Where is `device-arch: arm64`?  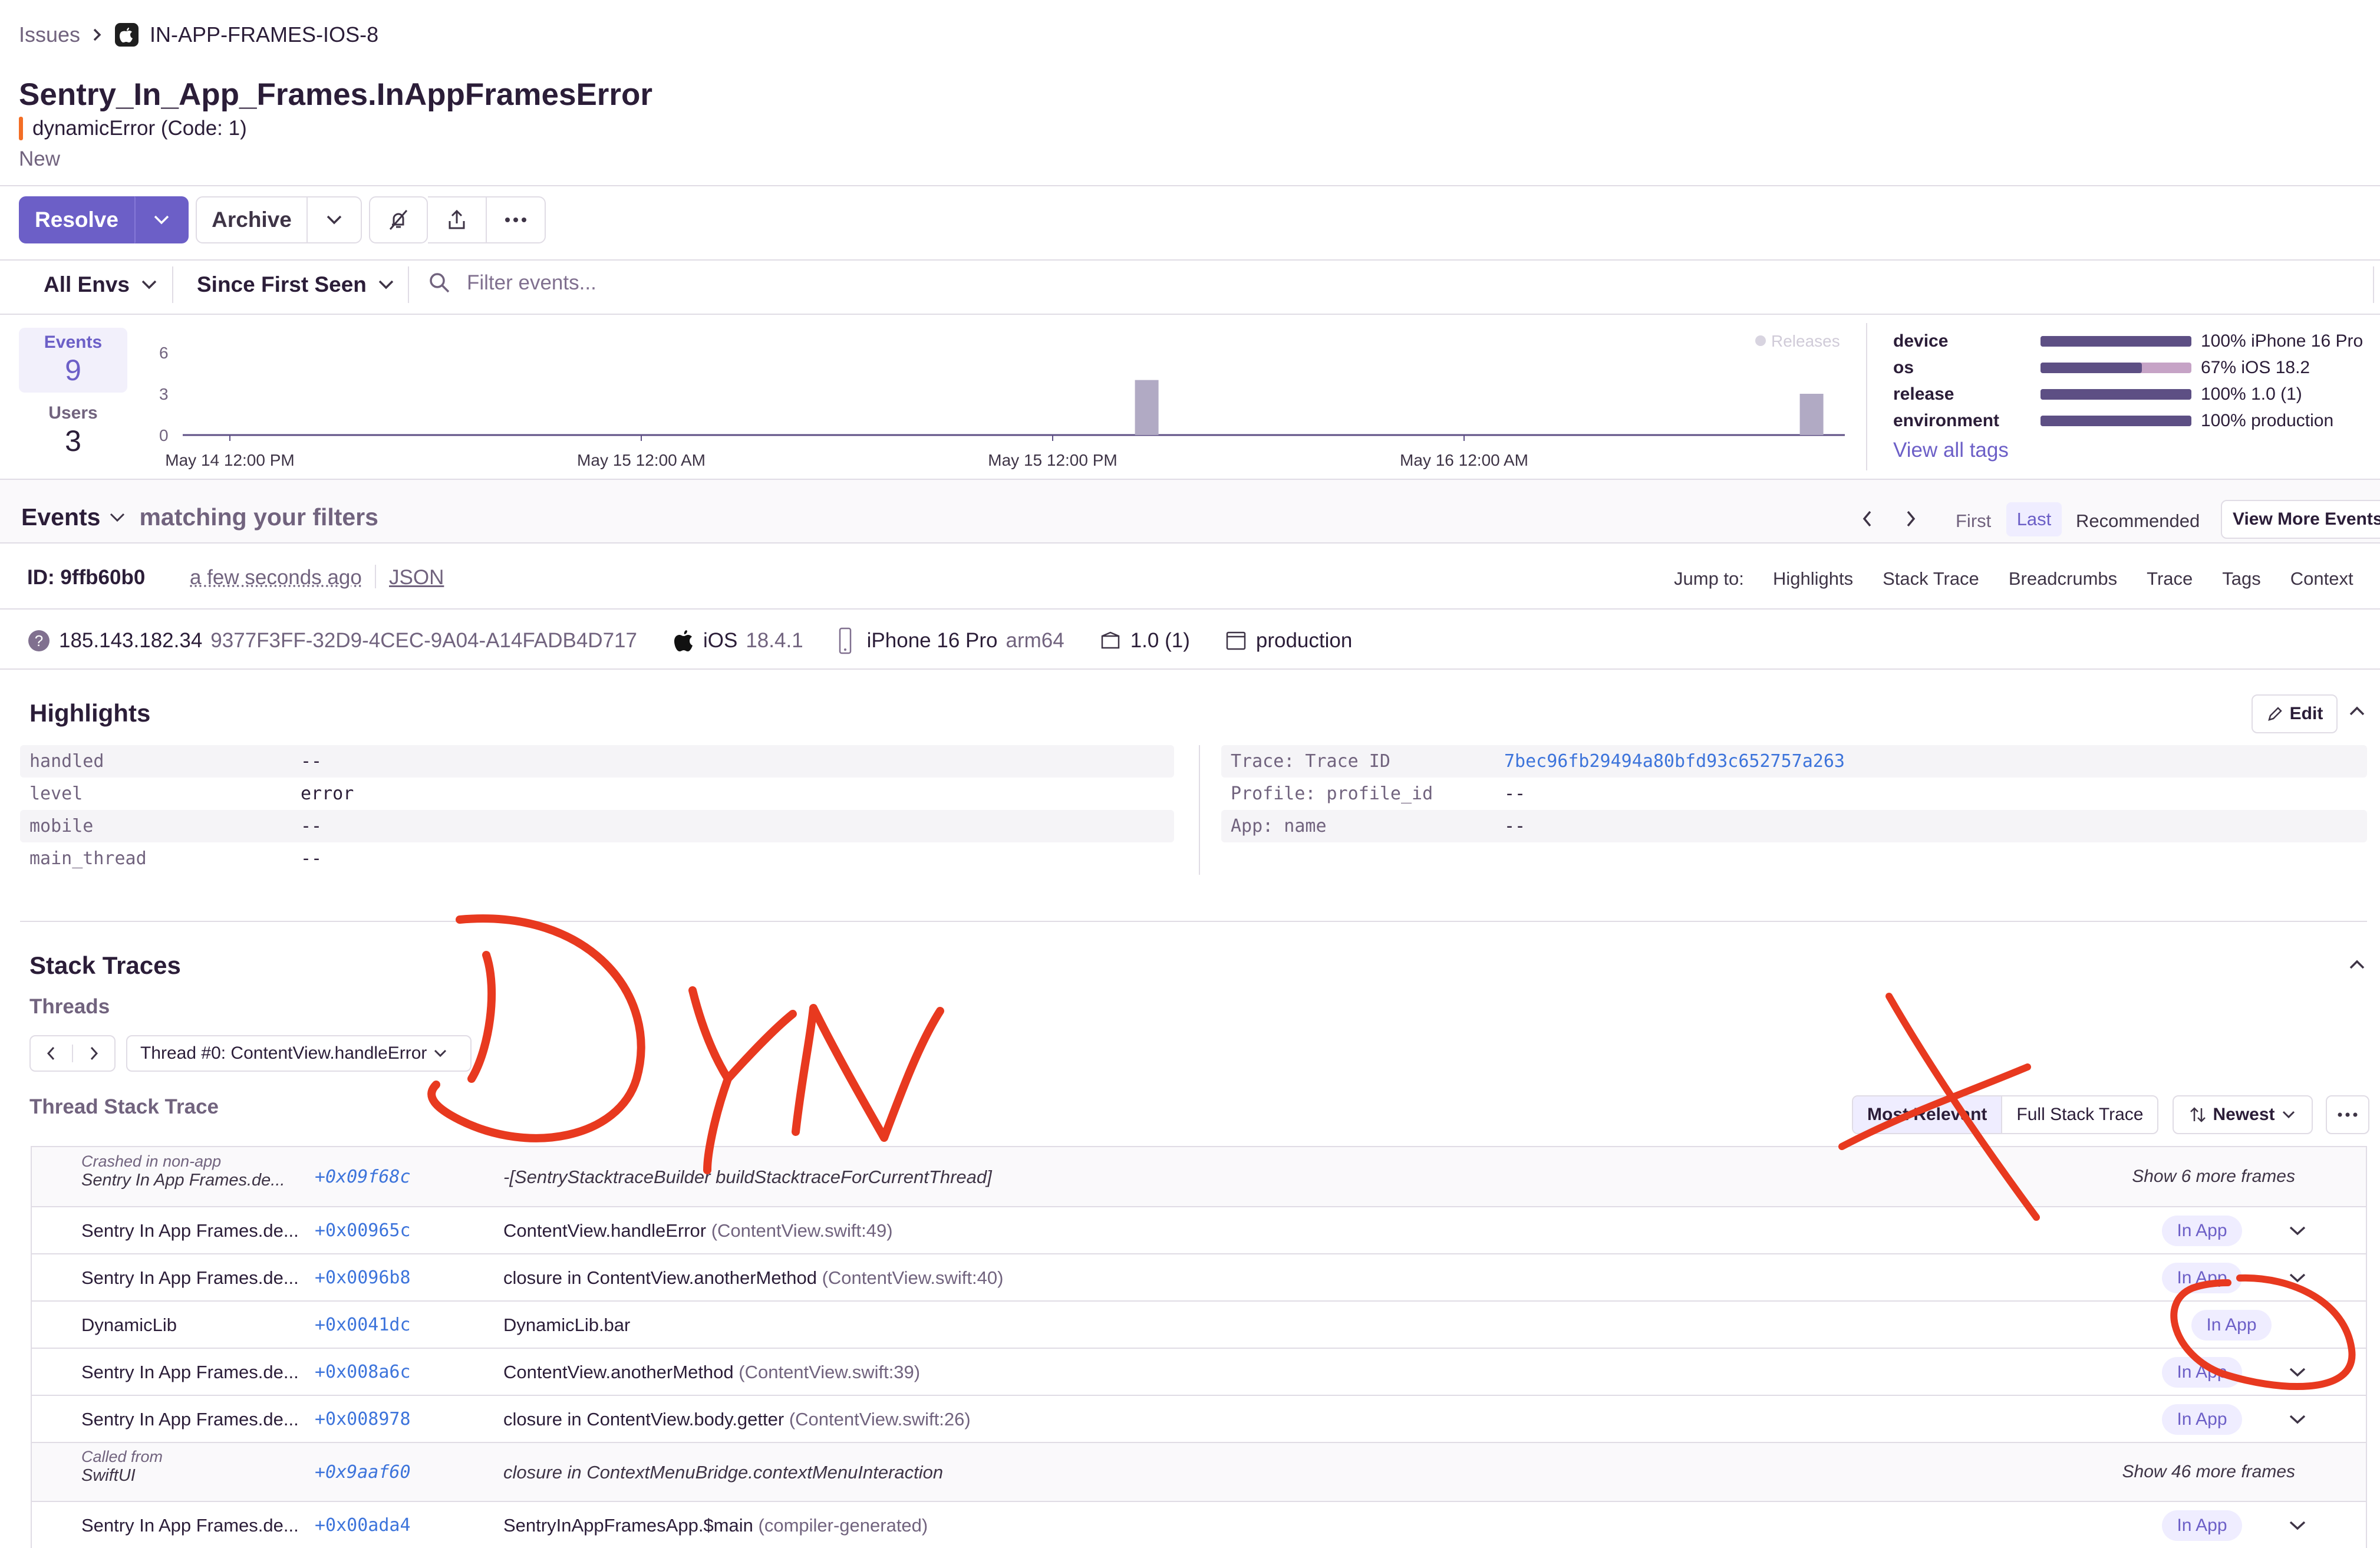 device-arch: arm64 is located at coordinates (1035, 640).